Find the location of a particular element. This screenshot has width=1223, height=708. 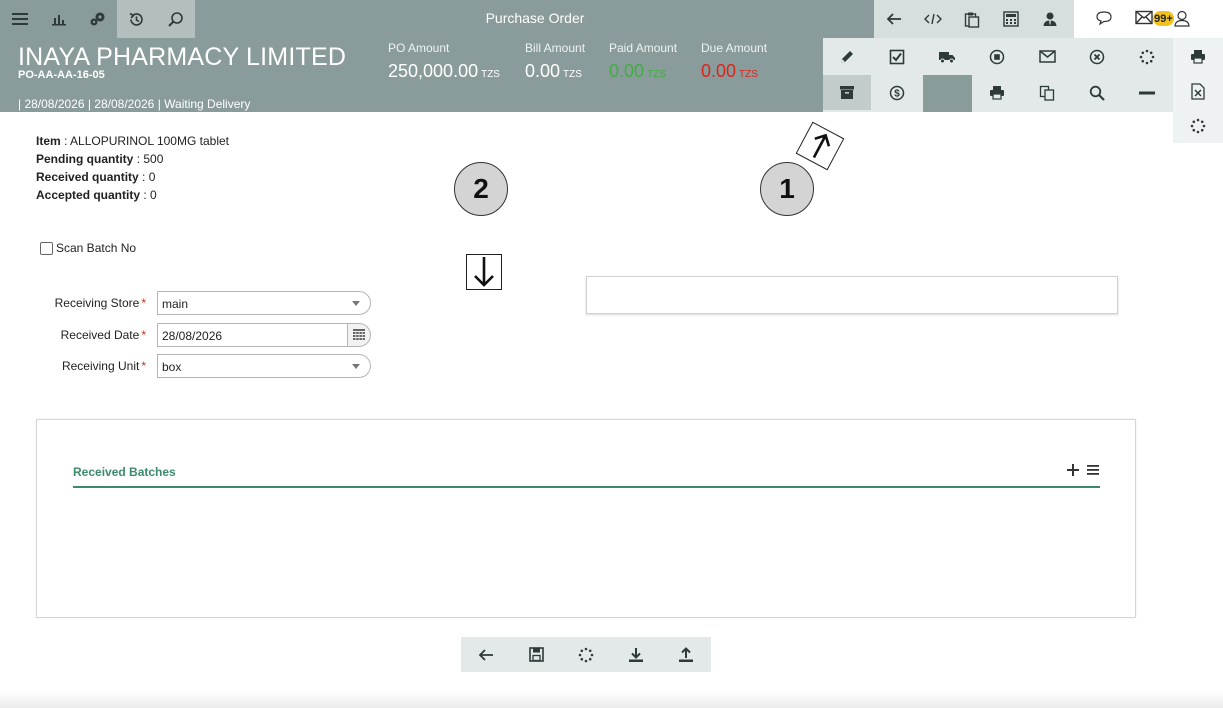

calculator-button is located at coordinates (1010, 19).